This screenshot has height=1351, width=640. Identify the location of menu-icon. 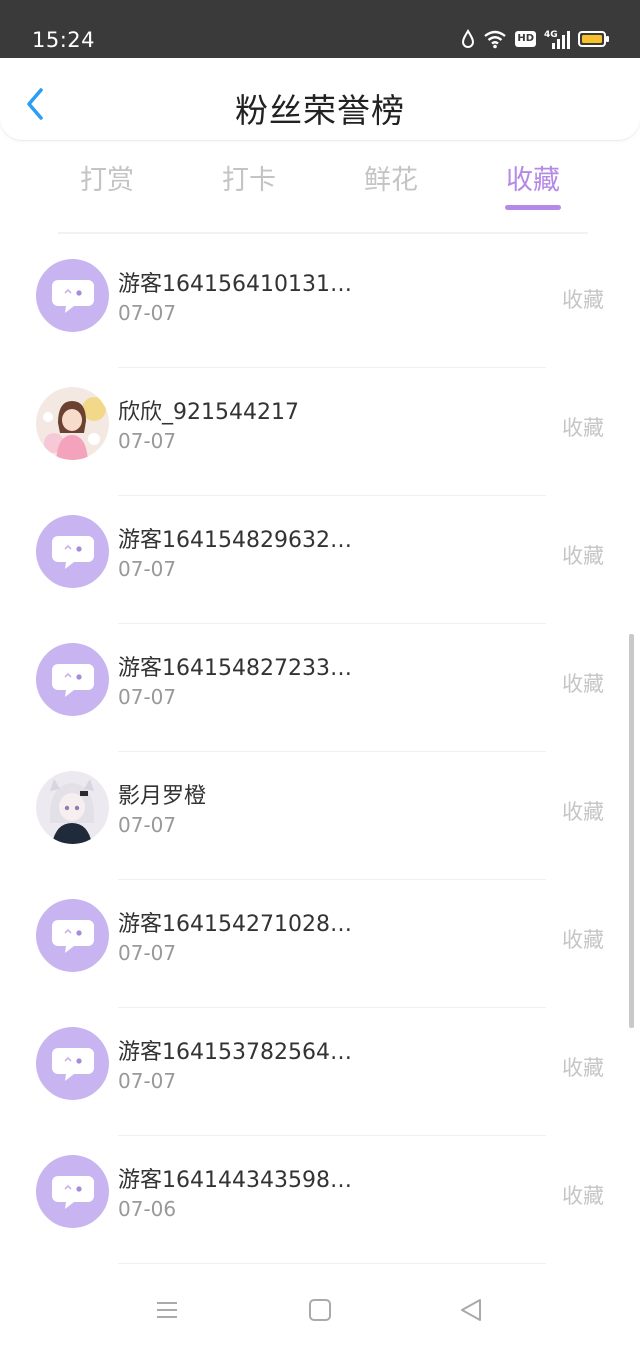
(167, 1310).